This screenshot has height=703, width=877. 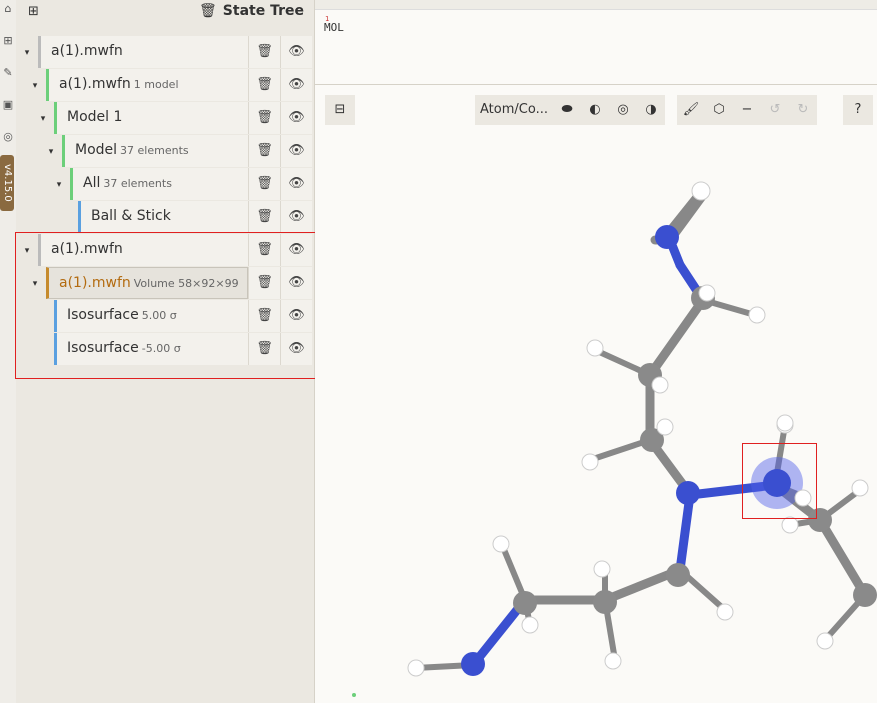 What do you see at coordinates (33, 11) in the screenshot?
I see `tree-structure-icon: ⊞` at bounding box center [33, 11].